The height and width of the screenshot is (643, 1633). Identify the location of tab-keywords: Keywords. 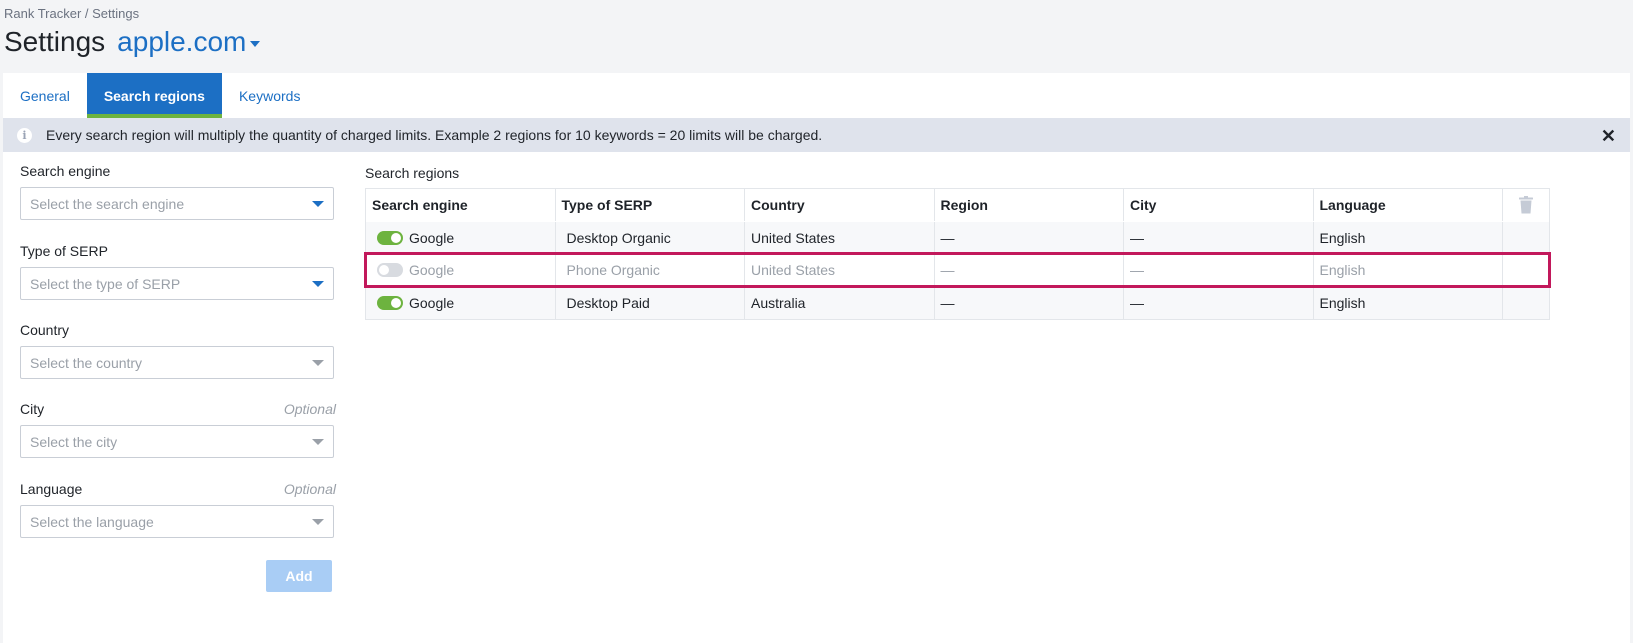
(269, 95).